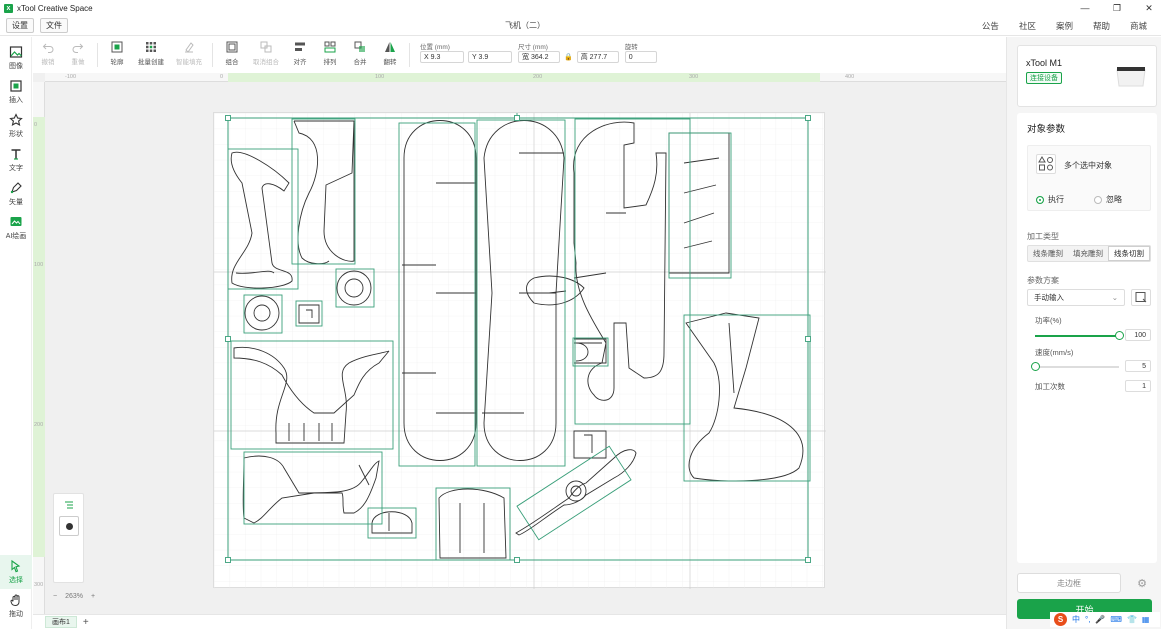 The width and height of the screenshot is (1161, 629). Describe the element at coordinates (16, 236) in the screenshot. I see `tool-label: AI绘画` at that location.